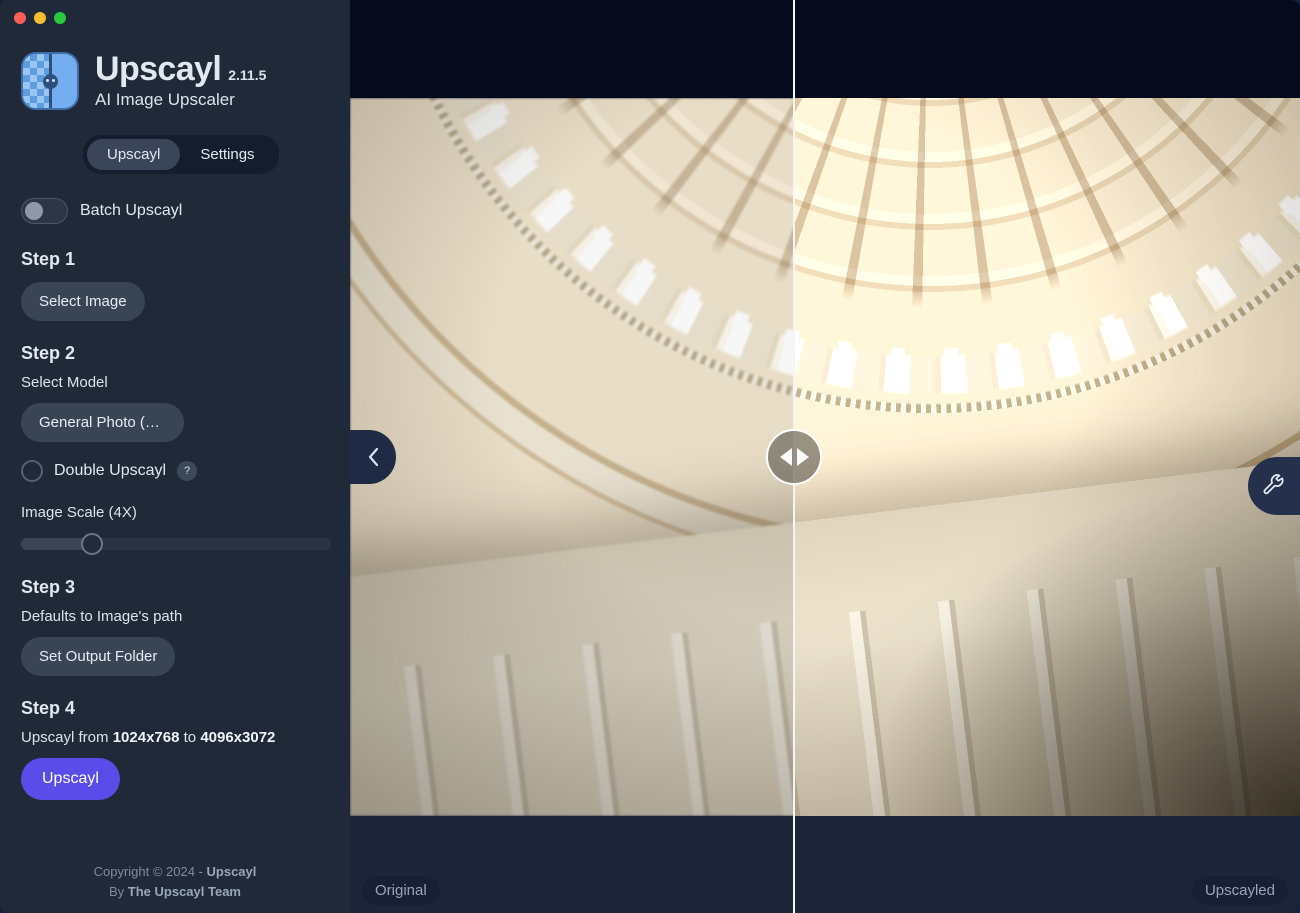  Describe the element at coordinates (134, 154) in the screenshot. I see `tab-upscayl: Upscayl` at that location.